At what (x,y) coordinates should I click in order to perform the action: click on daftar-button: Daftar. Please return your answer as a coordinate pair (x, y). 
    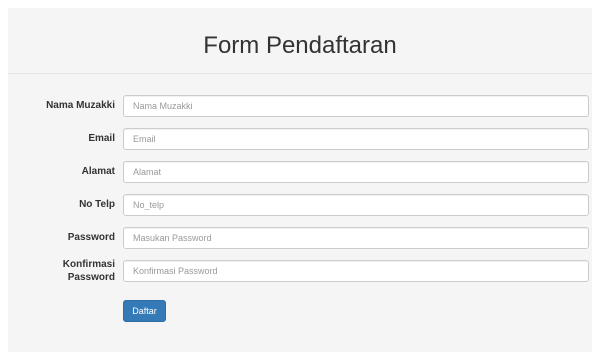
    Looking at the image, I should click on (144, 311).